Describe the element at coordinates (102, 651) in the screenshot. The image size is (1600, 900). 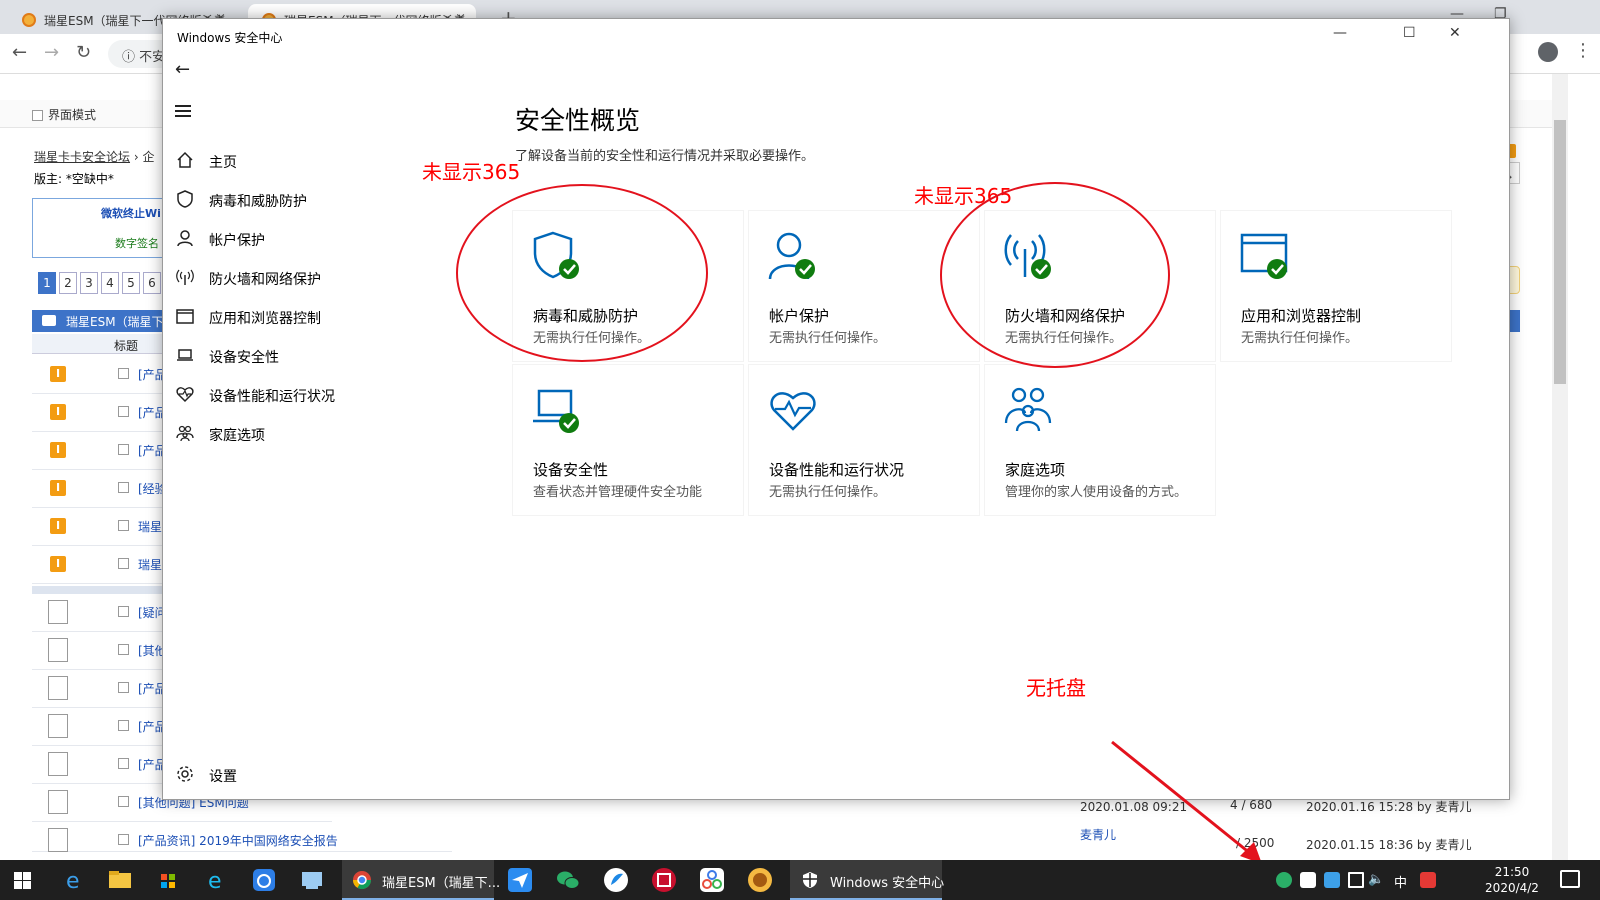
I see `table-row: [其他` at that location.